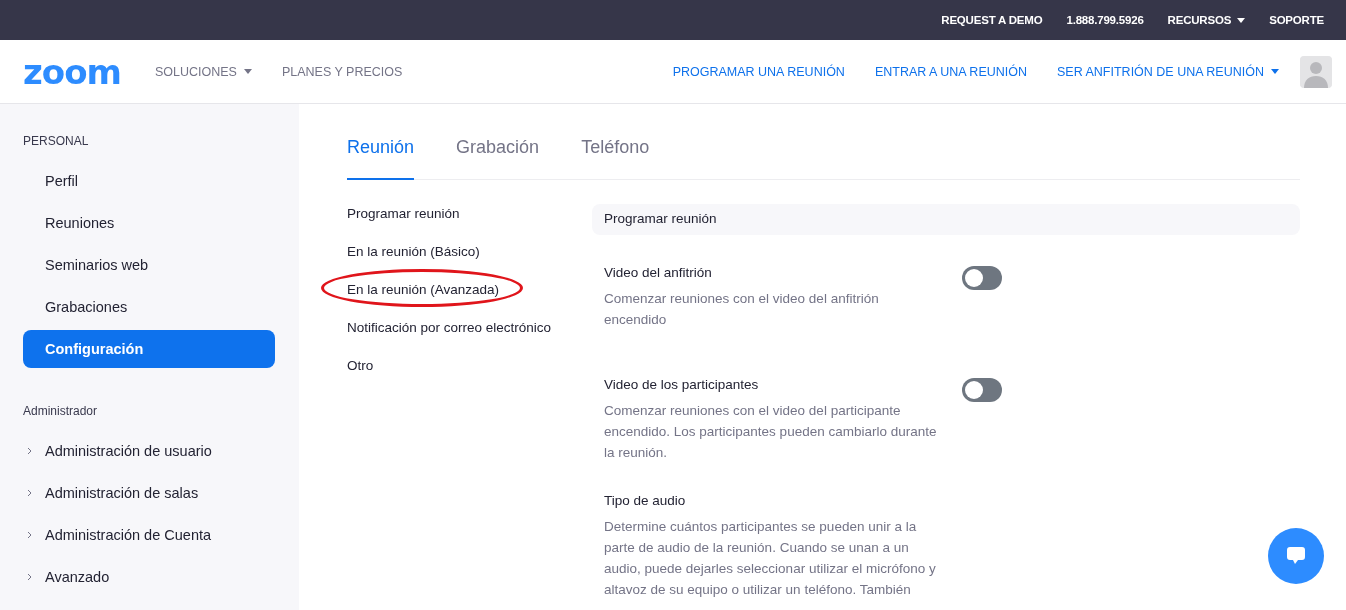 This screenshot has width=1346, height=610. What do you see at coordinates (149, 307) in the screenshot?
I see `sidebar-item: Grabaciones` at bounding box center [149, 307].